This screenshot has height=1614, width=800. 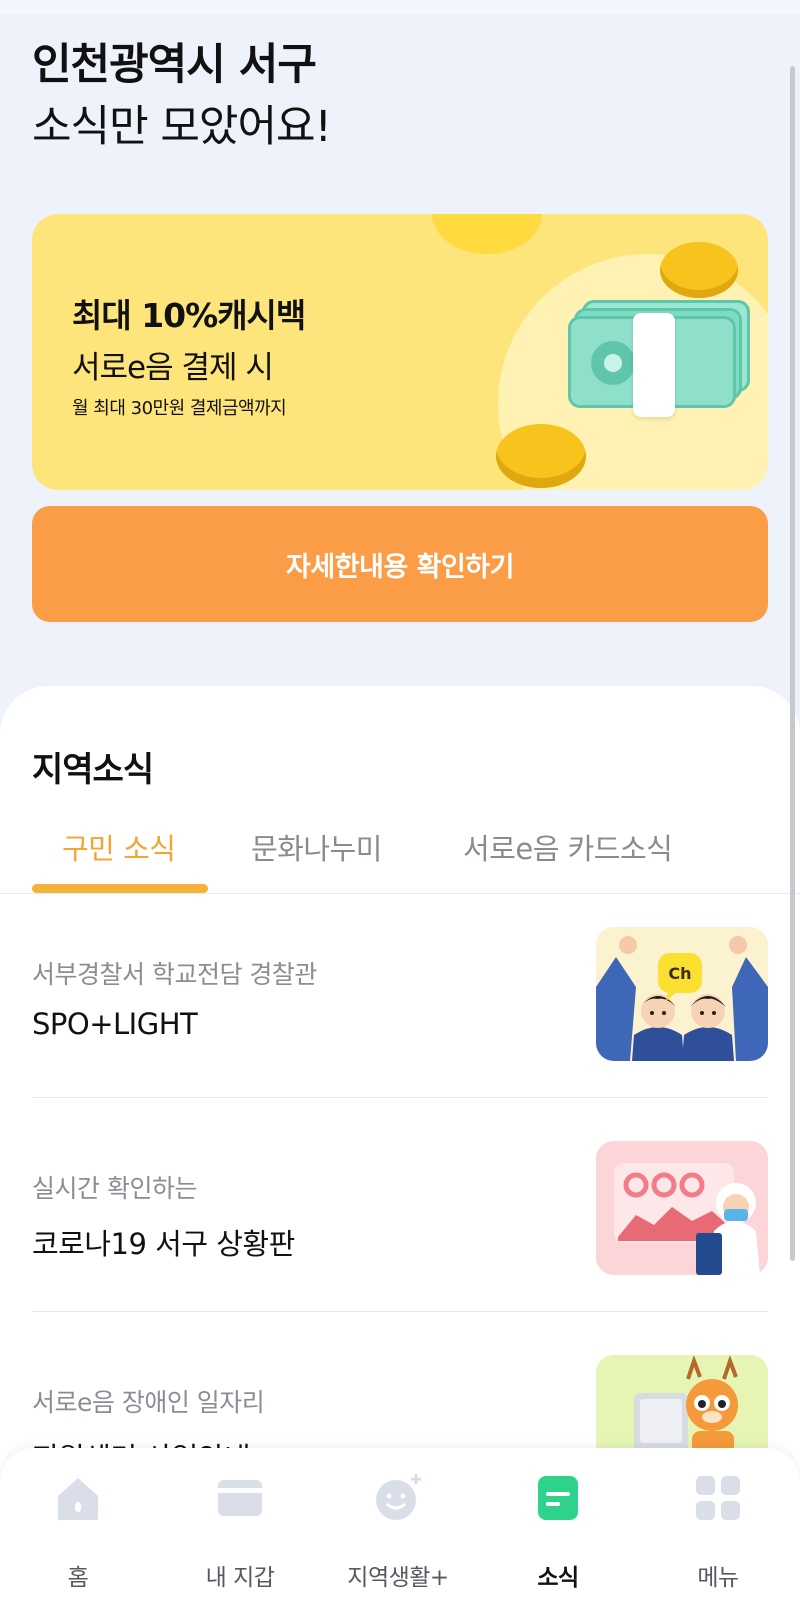 I want to click on nav-news: 소식, so click(x=558, y=1532).